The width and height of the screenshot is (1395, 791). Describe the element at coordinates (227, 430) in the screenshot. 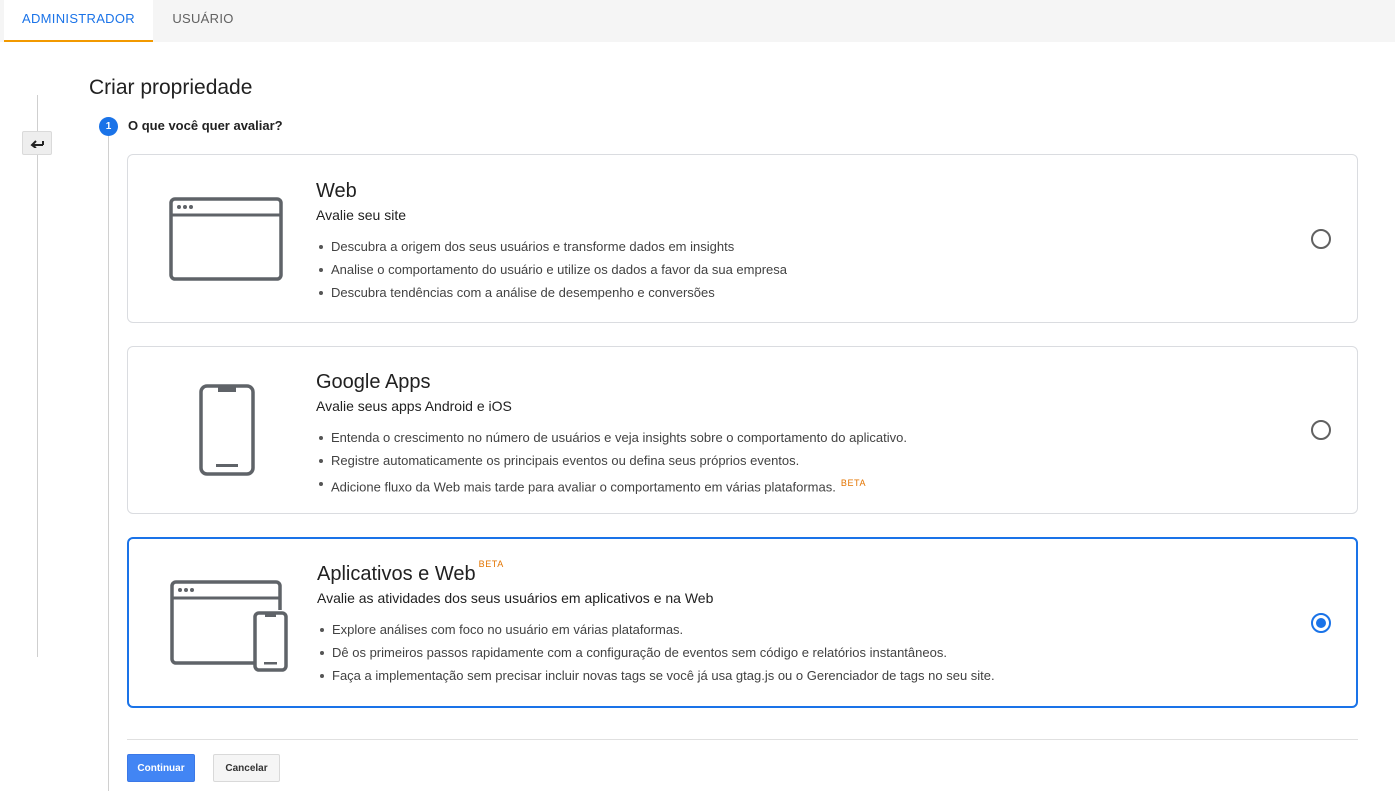

I see `smartphone-icon` at that location.